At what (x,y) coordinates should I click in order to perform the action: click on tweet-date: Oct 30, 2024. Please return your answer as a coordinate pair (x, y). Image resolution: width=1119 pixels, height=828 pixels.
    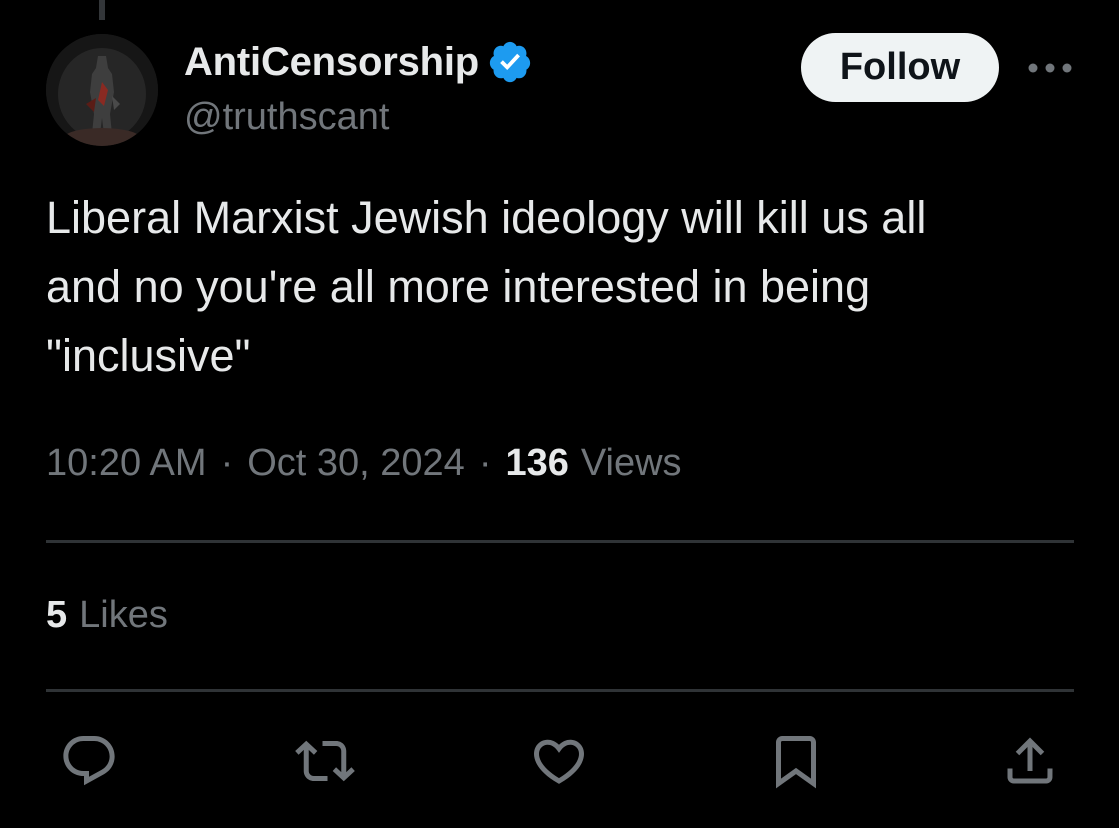
    Looking at the image, I should click on (356, 463).